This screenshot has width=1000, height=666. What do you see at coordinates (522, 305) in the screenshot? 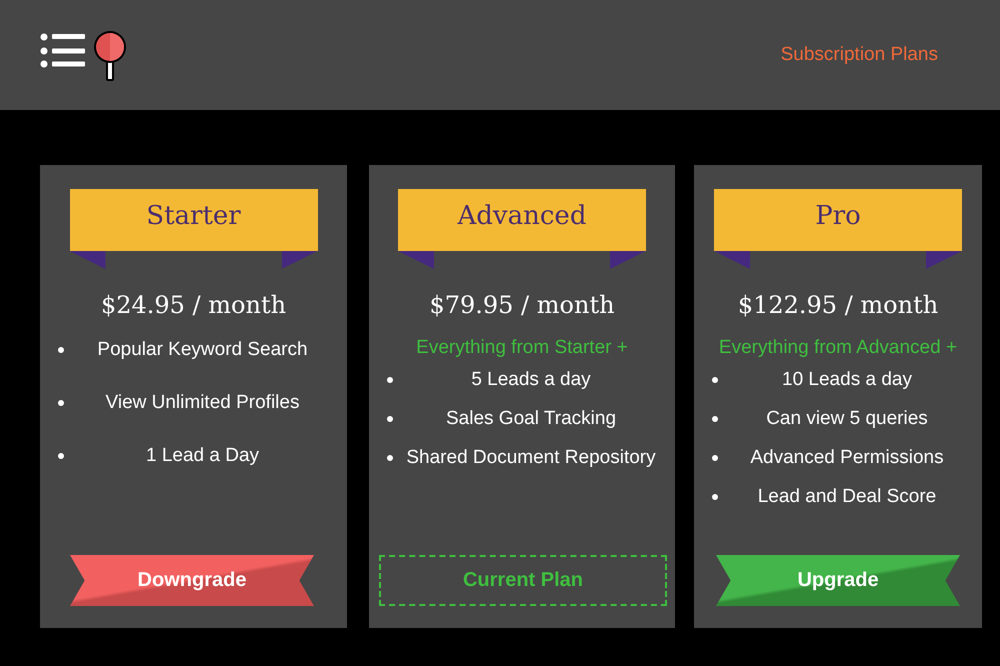
I see `plan-price: $79.95 / month` at bounding box center [522, 305].